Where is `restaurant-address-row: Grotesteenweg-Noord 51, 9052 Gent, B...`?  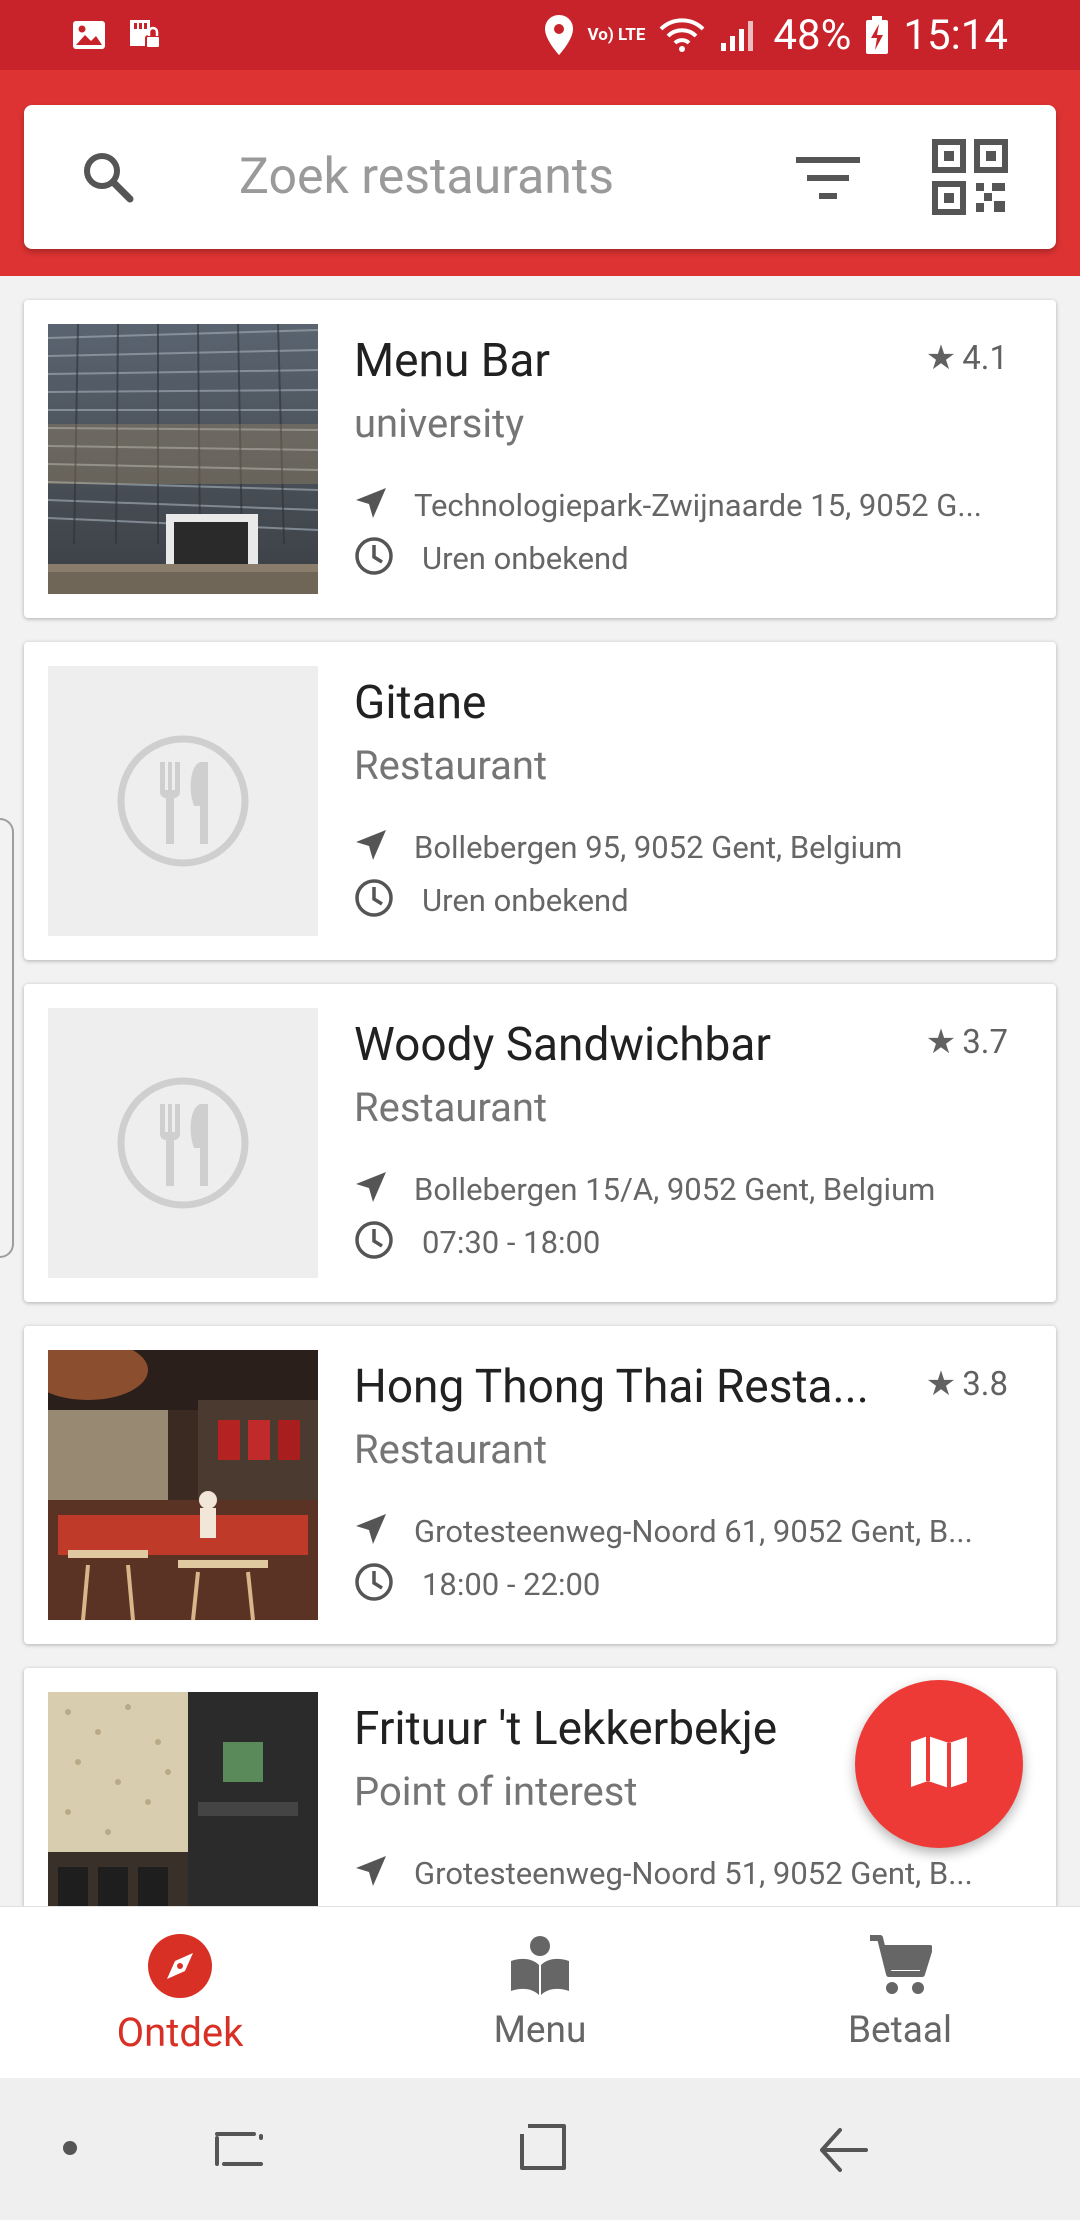
restaurant-address-row: Grotesteenweg-Noord 51, 9052 Gent, B... is located at coordinates (699, 1873).